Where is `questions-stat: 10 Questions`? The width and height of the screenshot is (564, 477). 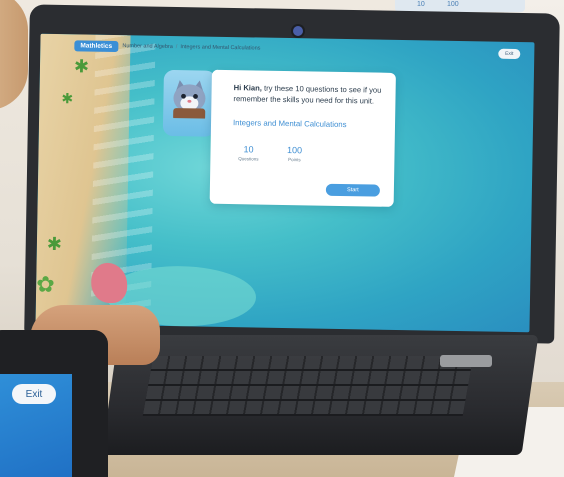 questions-stat: 10 Questions is located at coordinates (248, 153).